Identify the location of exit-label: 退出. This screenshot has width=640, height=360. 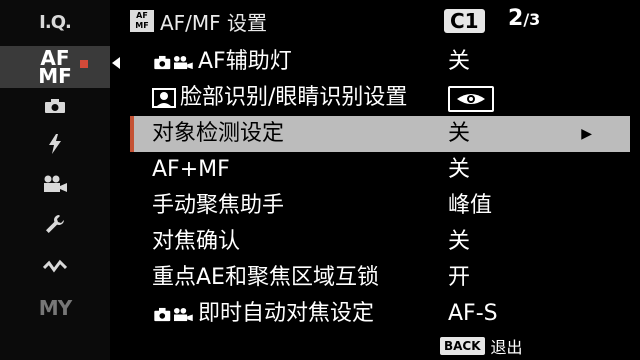
(506, 347).